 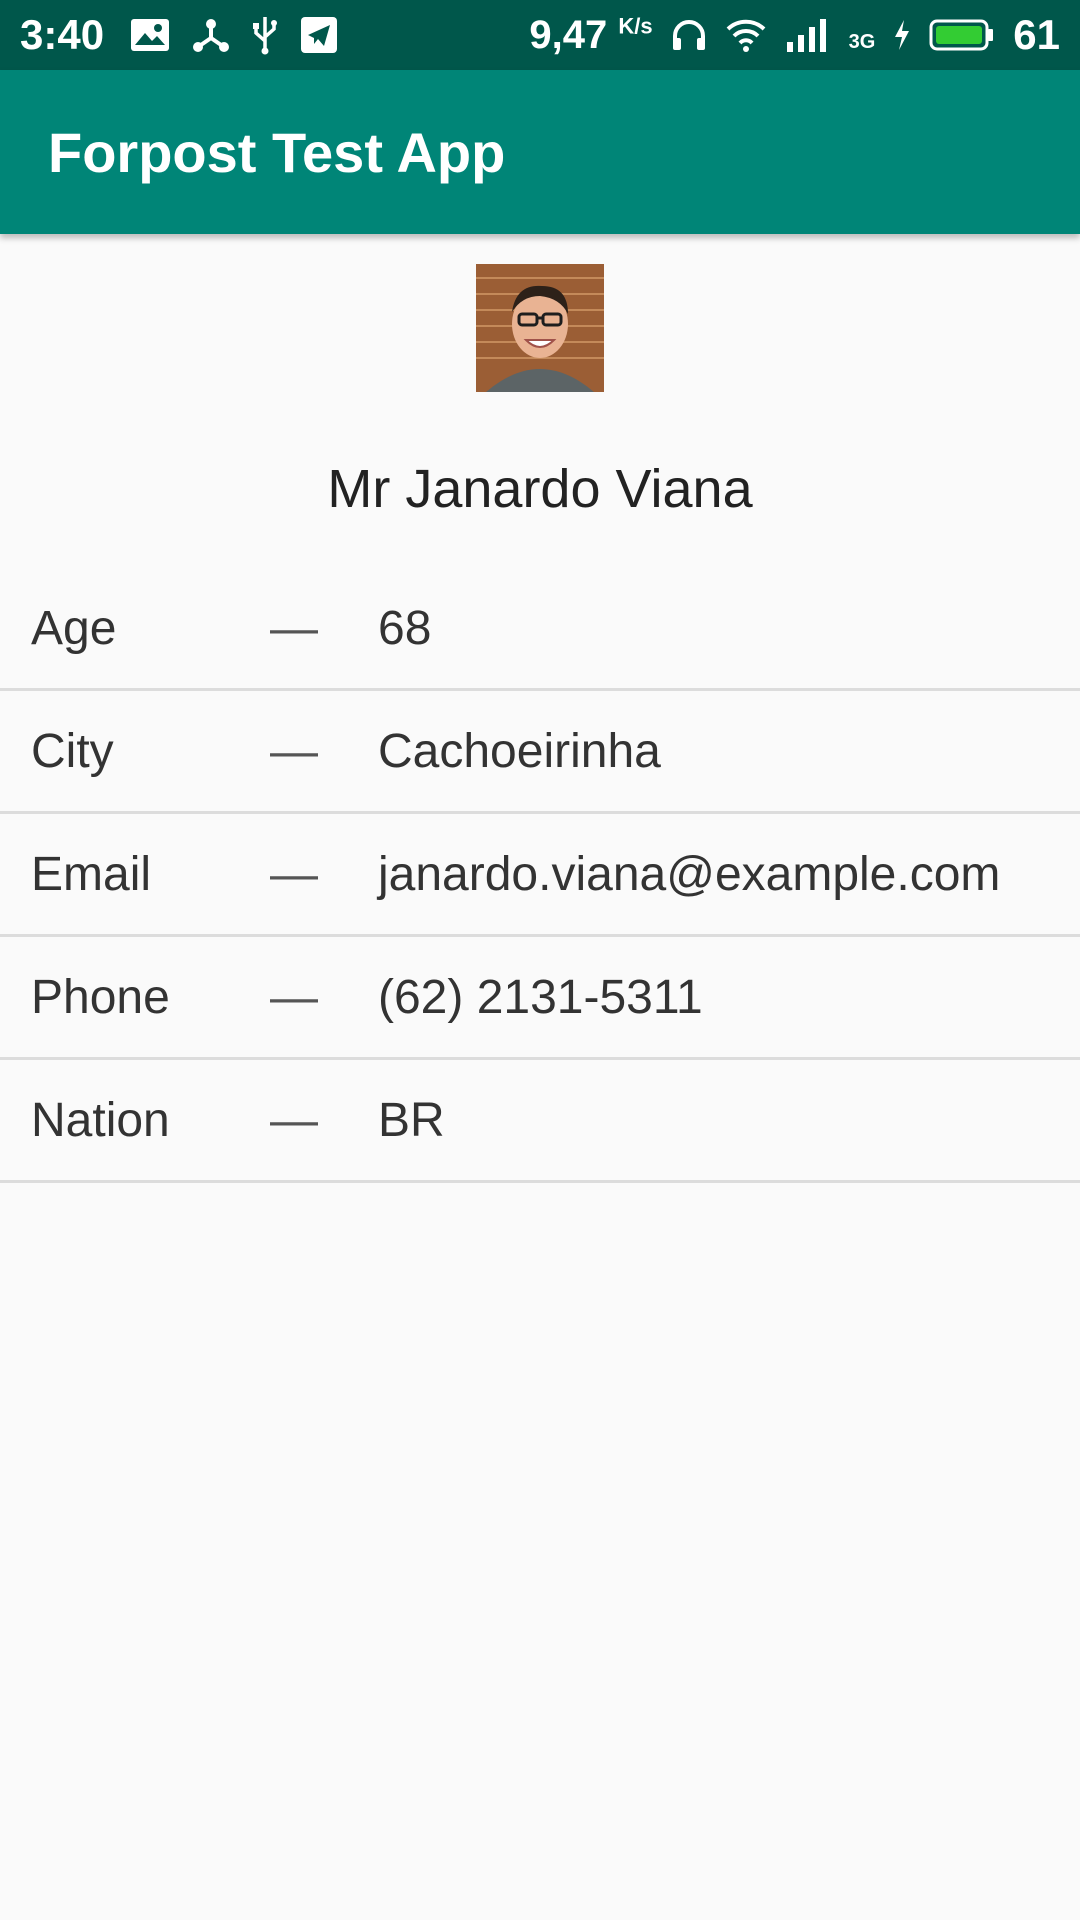 What do you see at coordinates (100, 997) in the screenshot?
I see `detail-label: Phone` at bounding box center [100, 997].